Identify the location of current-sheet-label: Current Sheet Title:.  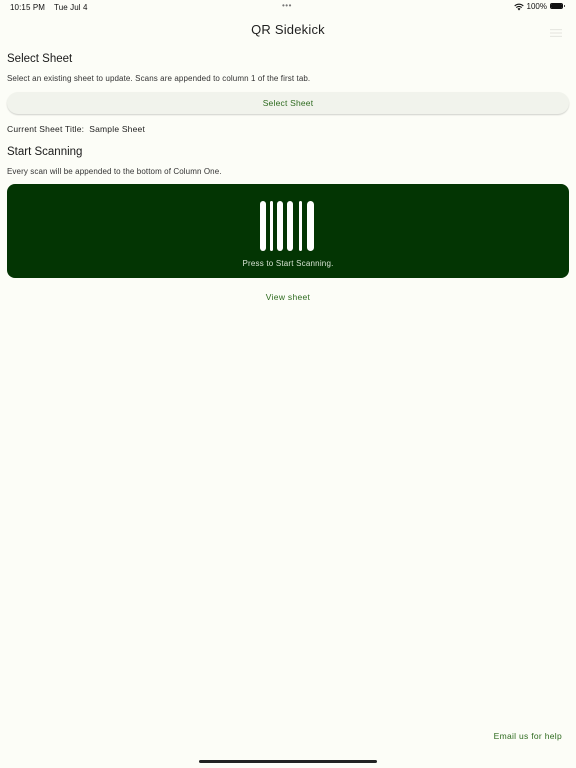
(46, 129).